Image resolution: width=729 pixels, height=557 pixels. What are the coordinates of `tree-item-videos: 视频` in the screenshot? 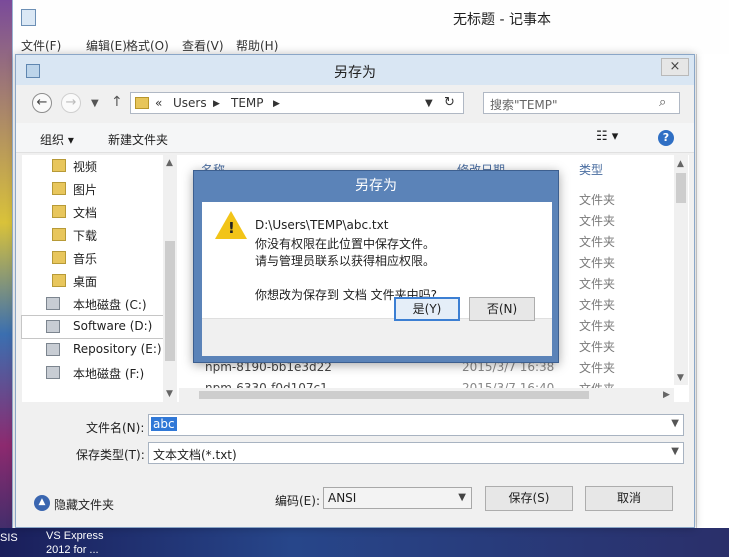 It's located at (97, 166).